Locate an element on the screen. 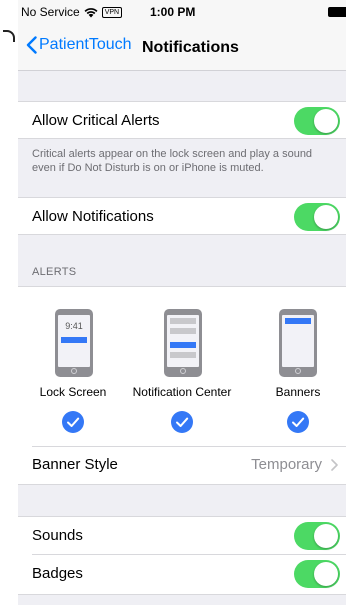  allow-notifications-label: Allow Notifications is located at coordinates (93, 216).